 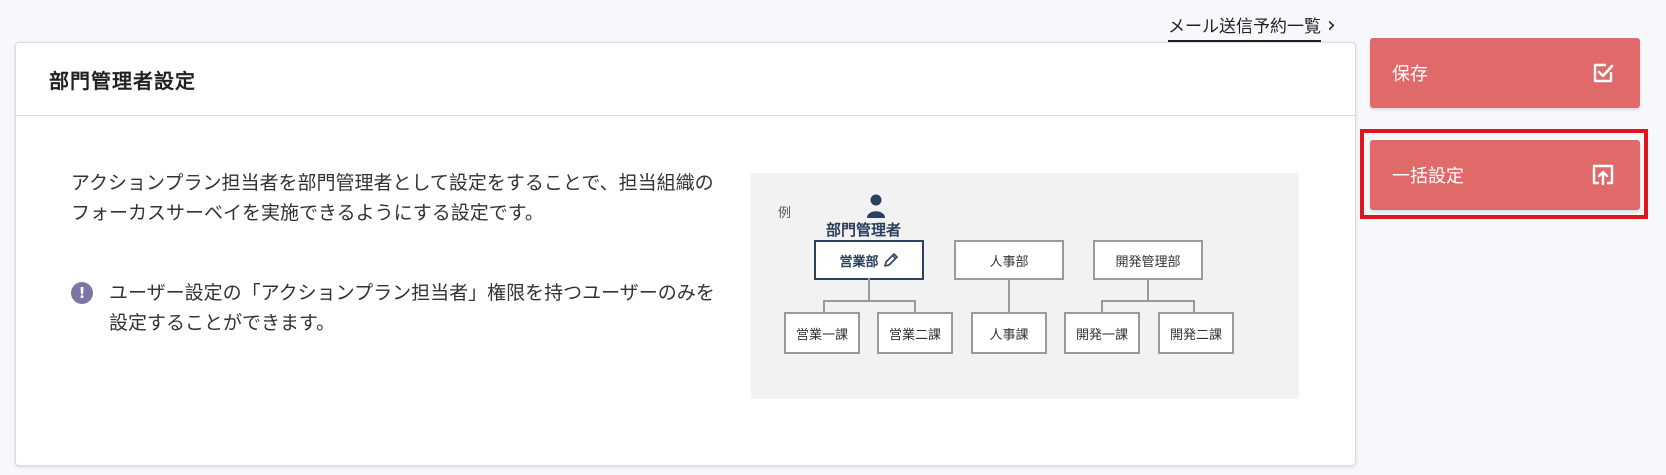 What do you see at coordinates (876, 206) in the screenshot?
I see `person-icon` at bounding box center [876, 206].